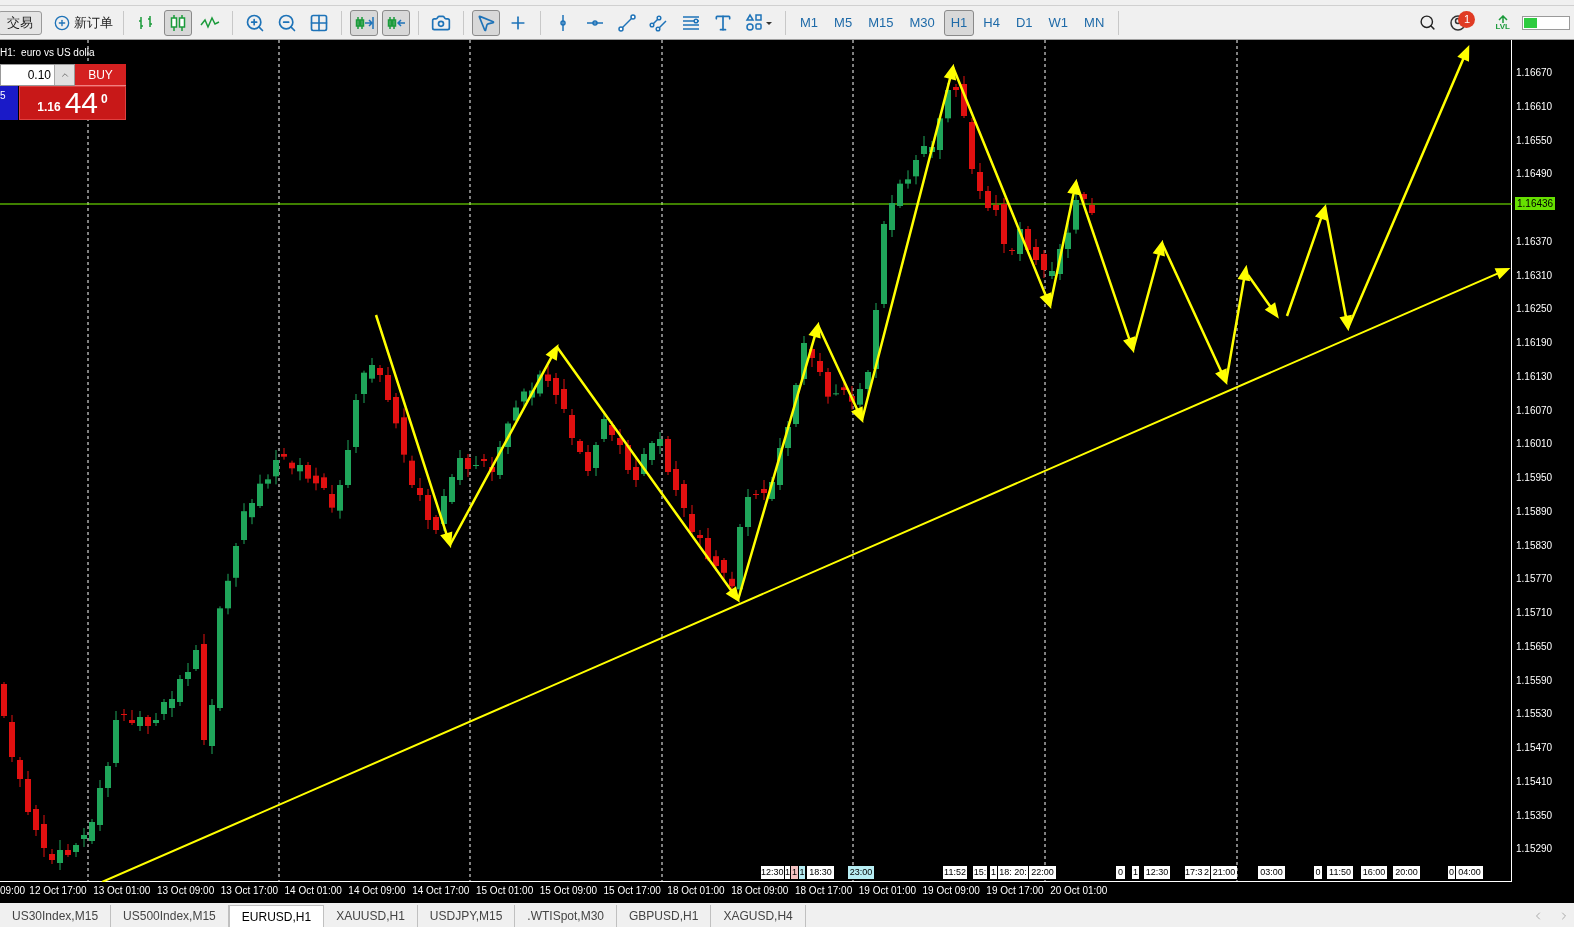  What do you see at coordinates (955, 872) in the screenshot?
I see `event-marker: 11:52` at bounding box center [955, 872].